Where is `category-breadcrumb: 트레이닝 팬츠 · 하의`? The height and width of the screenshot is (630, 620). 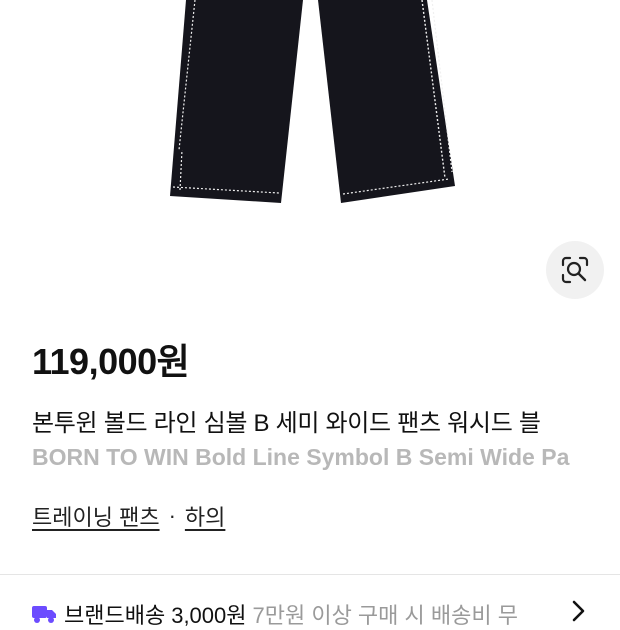
category-breadcrumb: 트레이닝 팬츠 · 하의 is located at coordinates (128, 516).